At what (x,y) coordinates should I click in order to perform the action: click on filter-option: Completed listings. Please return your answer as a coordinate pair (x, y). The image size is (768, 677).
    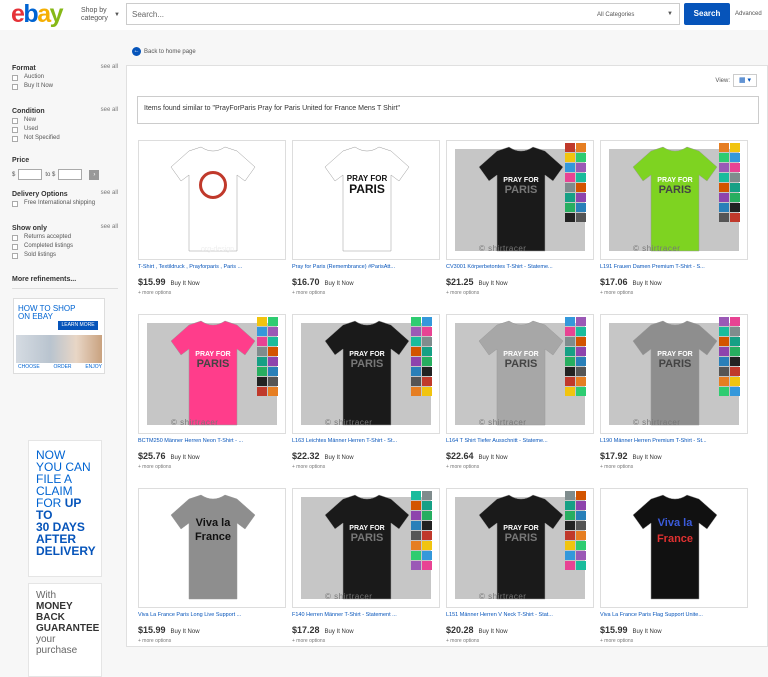
    Looking at the image, I should click on (65, 246).